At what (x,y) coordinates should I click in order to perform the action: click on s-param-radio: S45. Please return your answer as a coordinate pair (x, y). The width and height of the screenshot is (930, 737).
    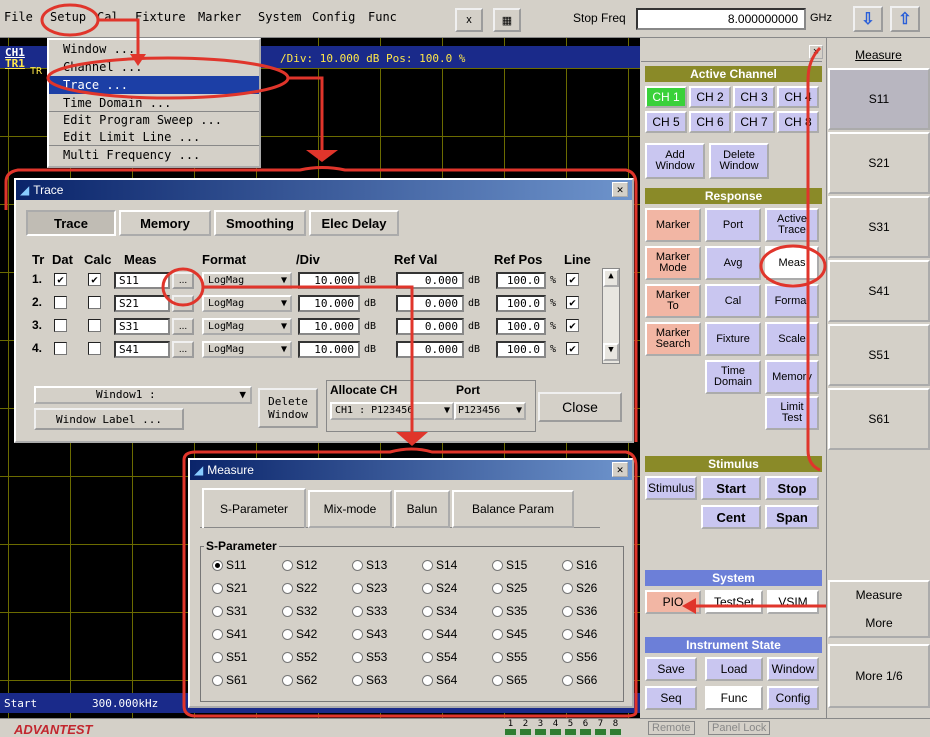
    Looking at the image, I should click on (509, 634).